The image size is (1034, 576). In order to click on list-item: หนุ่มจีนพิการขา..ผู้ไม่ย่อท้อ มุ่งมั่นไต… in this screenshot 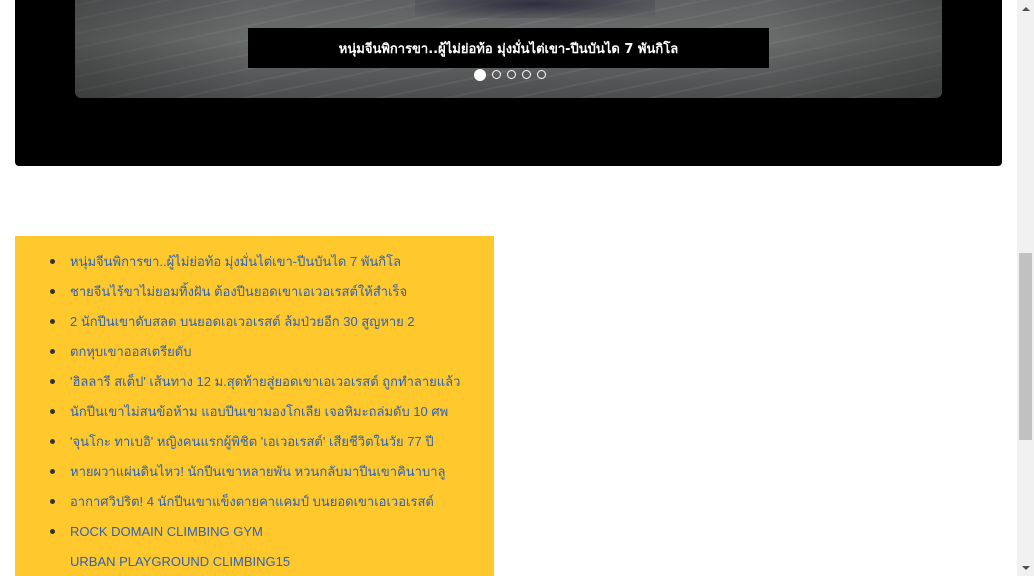, I will do `click(254, 261)`.